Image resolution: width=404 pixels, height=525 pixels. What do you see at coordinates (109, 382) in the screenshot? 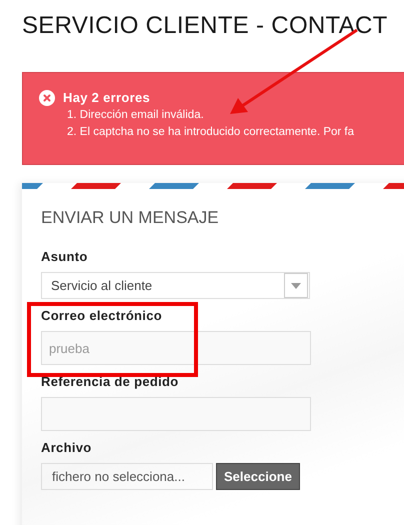
I see `field-label: Referencia de pedido` at bounding box center [109, 382].